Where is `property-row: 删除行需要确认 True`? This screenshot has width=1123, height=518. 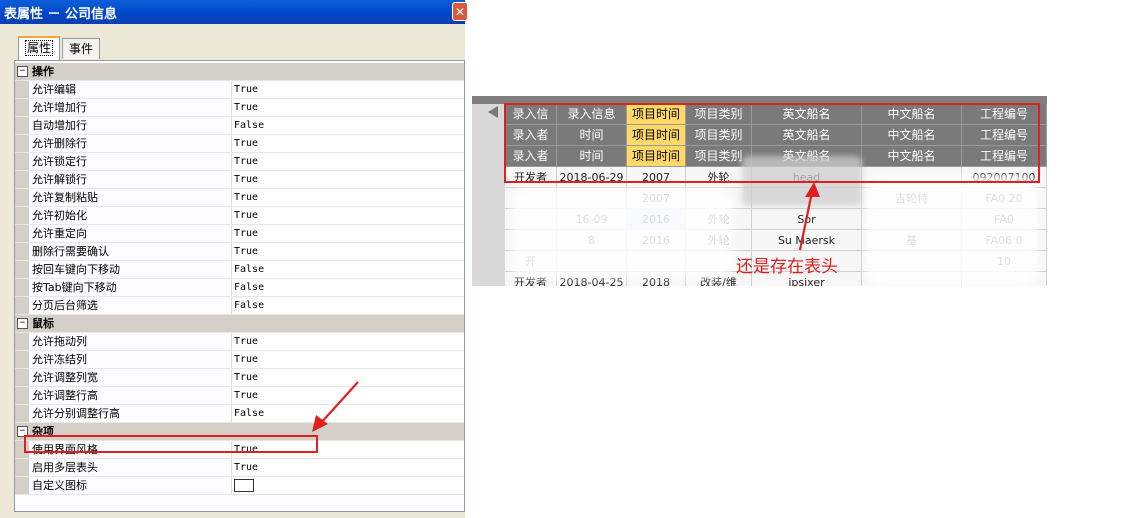
property-row: 删除行需要确认 True is located at coordinates (239, 252).